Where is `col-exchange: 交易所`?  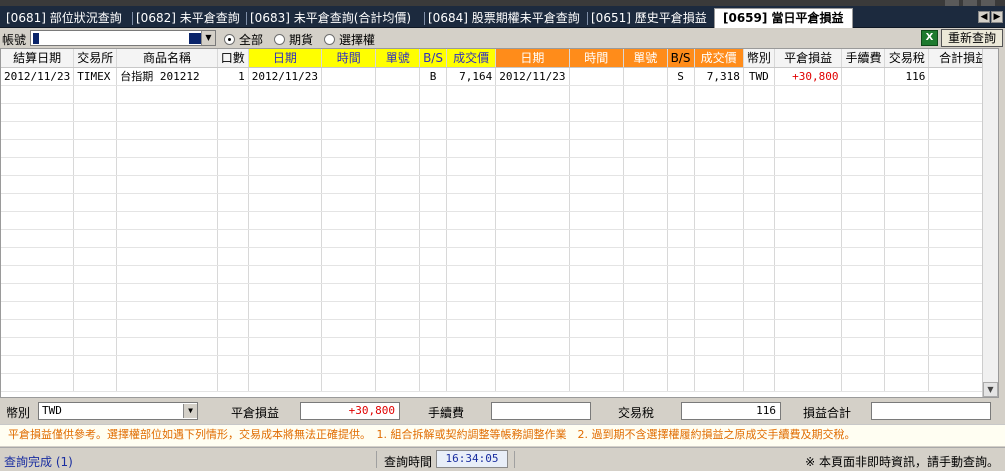 col-exchange: 交易所 is located at coordinates (95, 58).